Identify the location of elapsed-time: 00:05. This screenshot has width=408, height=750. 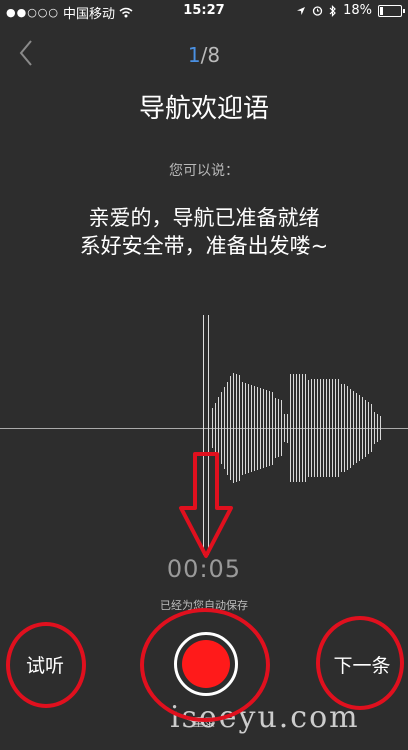
(204, 569).